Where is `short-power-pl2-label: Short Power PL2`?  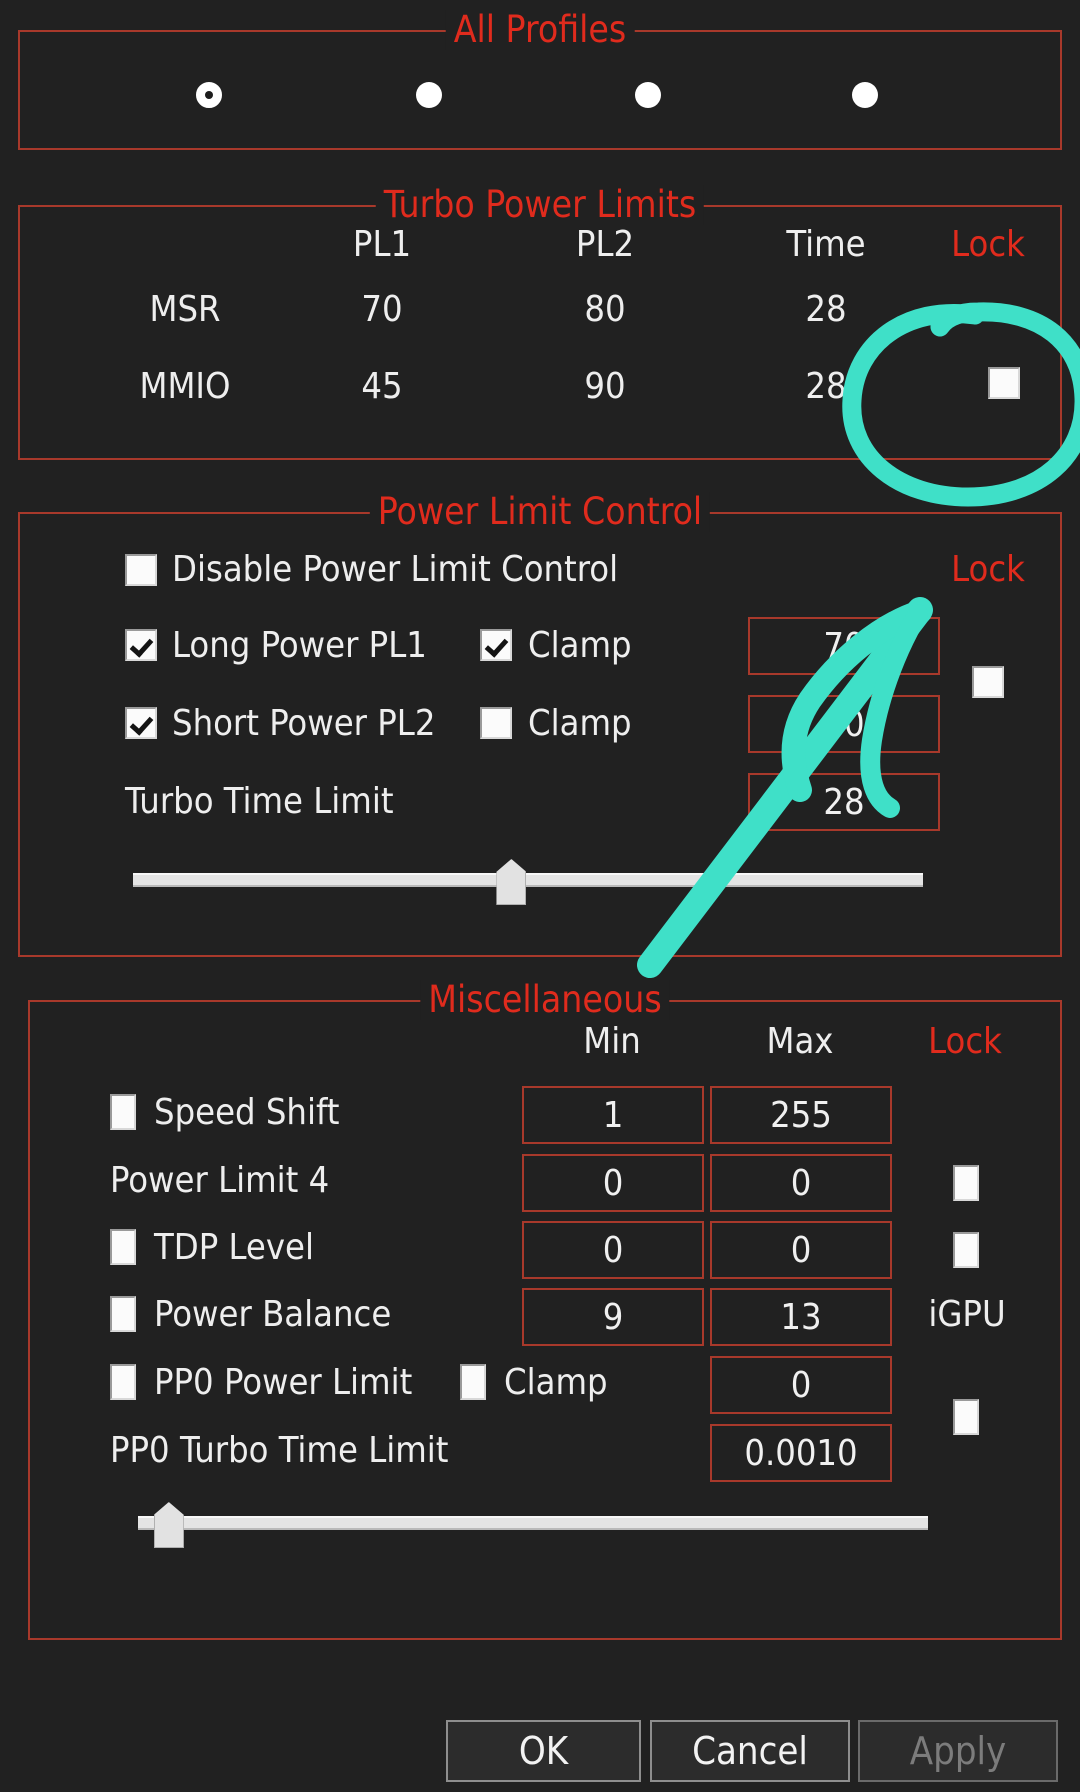 short-power-pl2-label: Short Power PL2 is located at coordinates (304, 723).